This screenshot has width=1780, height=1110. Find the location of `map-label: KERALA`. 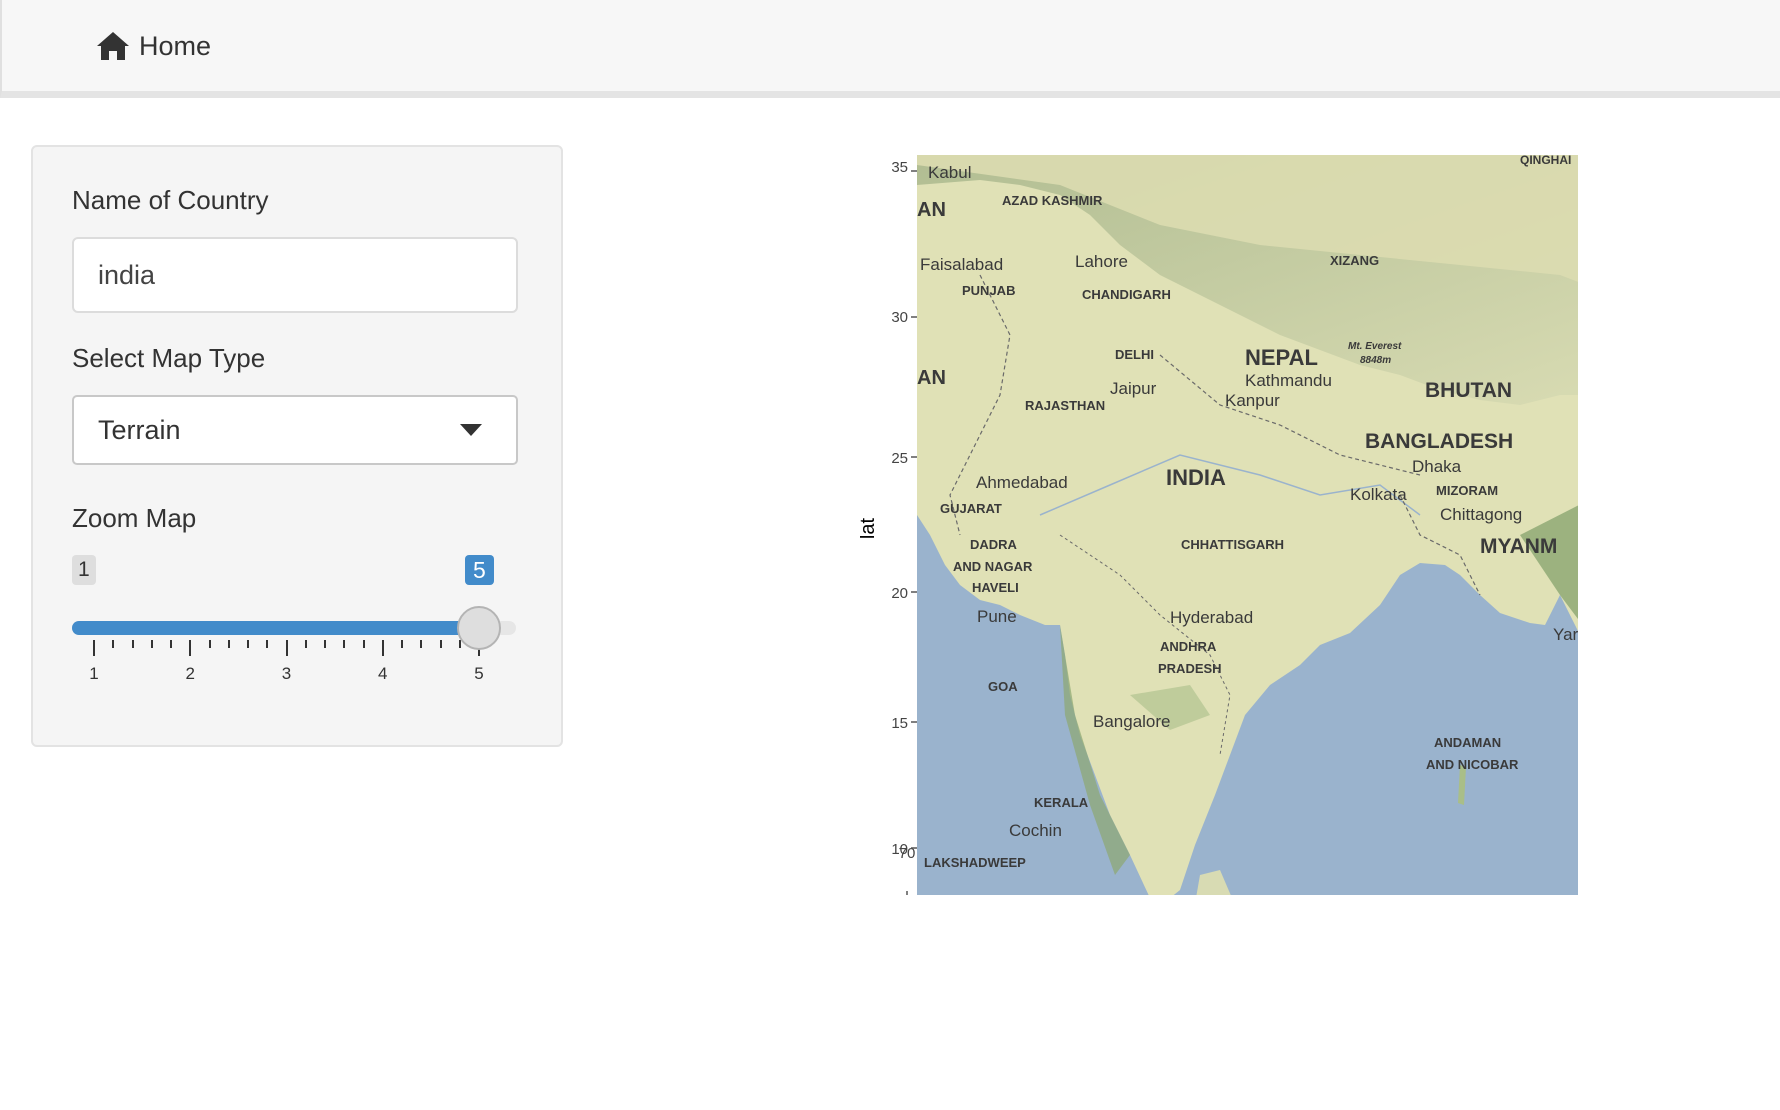

map-label: KERALA is located at coordinates (1061, 802).